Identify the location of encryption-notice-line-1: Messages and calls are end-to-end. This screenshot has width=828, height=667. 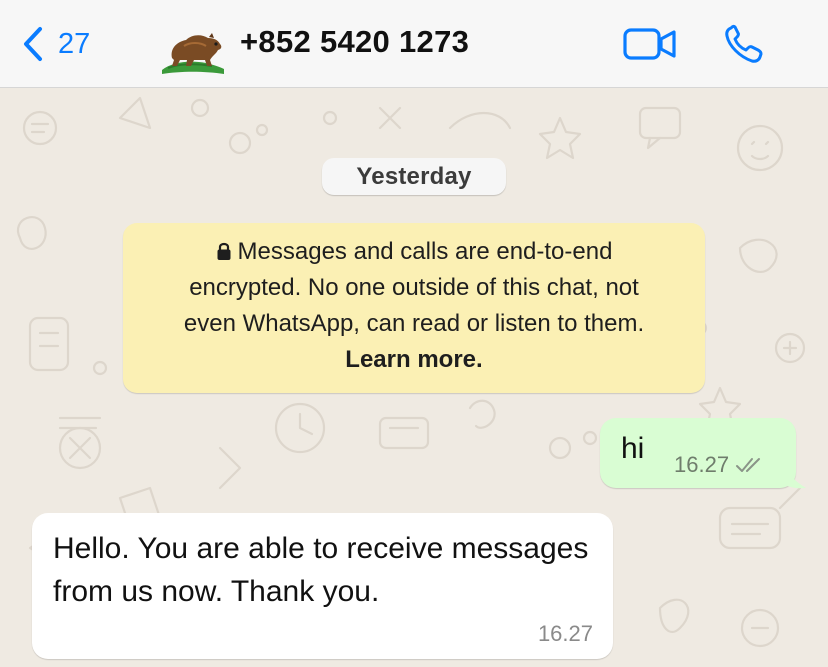
(414, 252).